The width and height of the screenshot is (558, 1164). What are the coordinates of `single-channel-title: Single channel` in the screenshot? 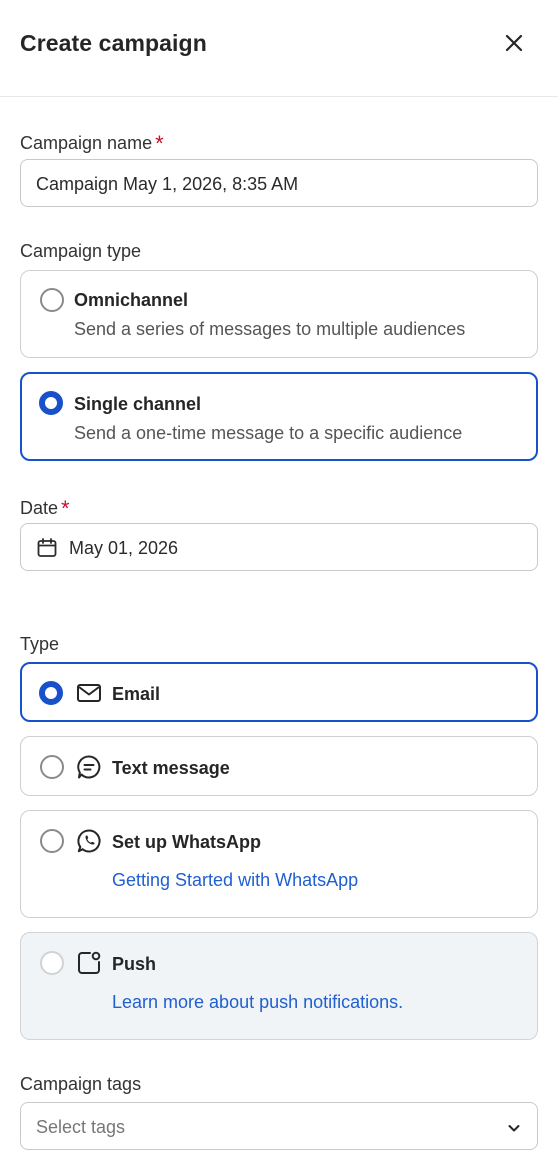 It's located at (138, 404).